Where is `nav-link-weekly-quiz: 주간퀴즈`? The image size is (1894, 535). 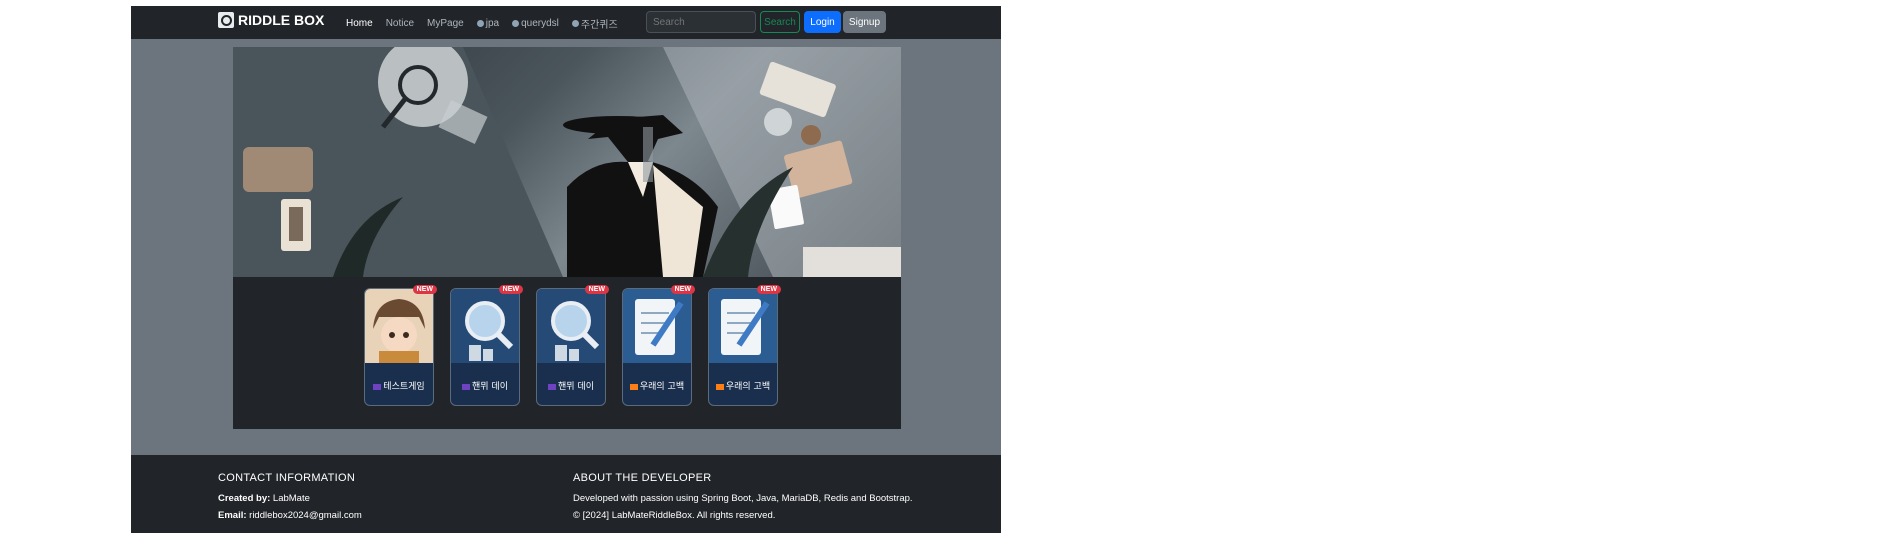
nav-link-weekly-quiz: 주간퀴즈 is located at coordinates (594, 23).